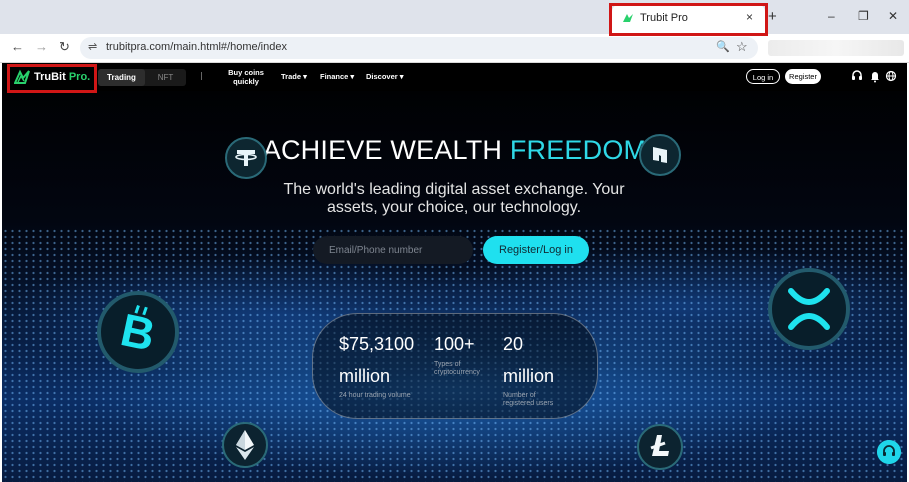 This screenshot has width=909, height=482. Describe the element at coordinates (62, 77) in the screenshot. I see `logo-text: TruBit Pro.` at that location.